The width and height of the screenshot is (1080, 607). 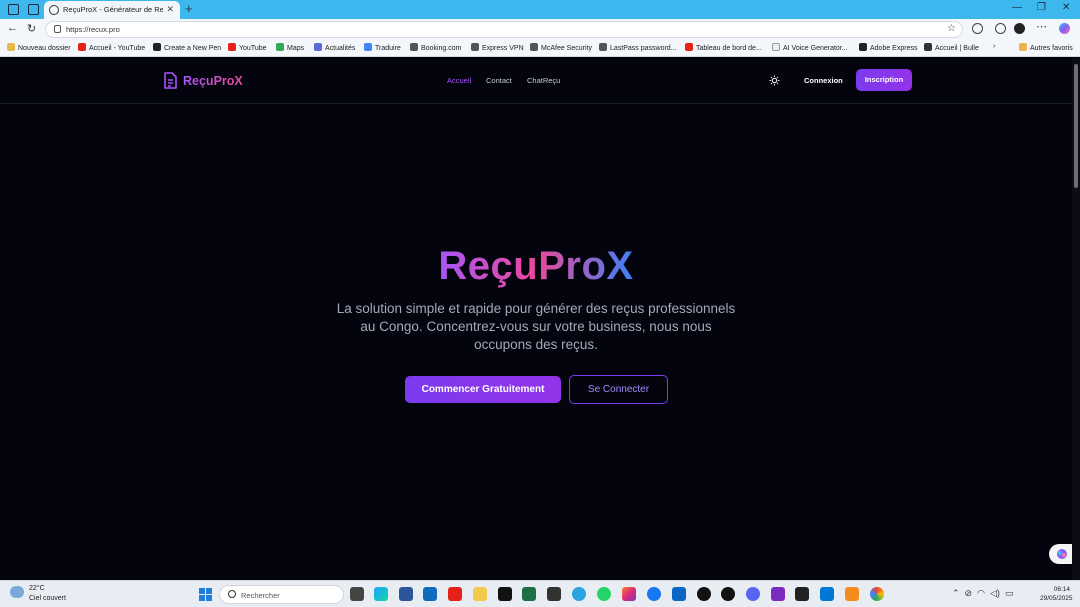 What do you see at coordinates (170, 9) in the screenshot?
I see `close-tab-icon: ✕` at bounding box center [170, 9].